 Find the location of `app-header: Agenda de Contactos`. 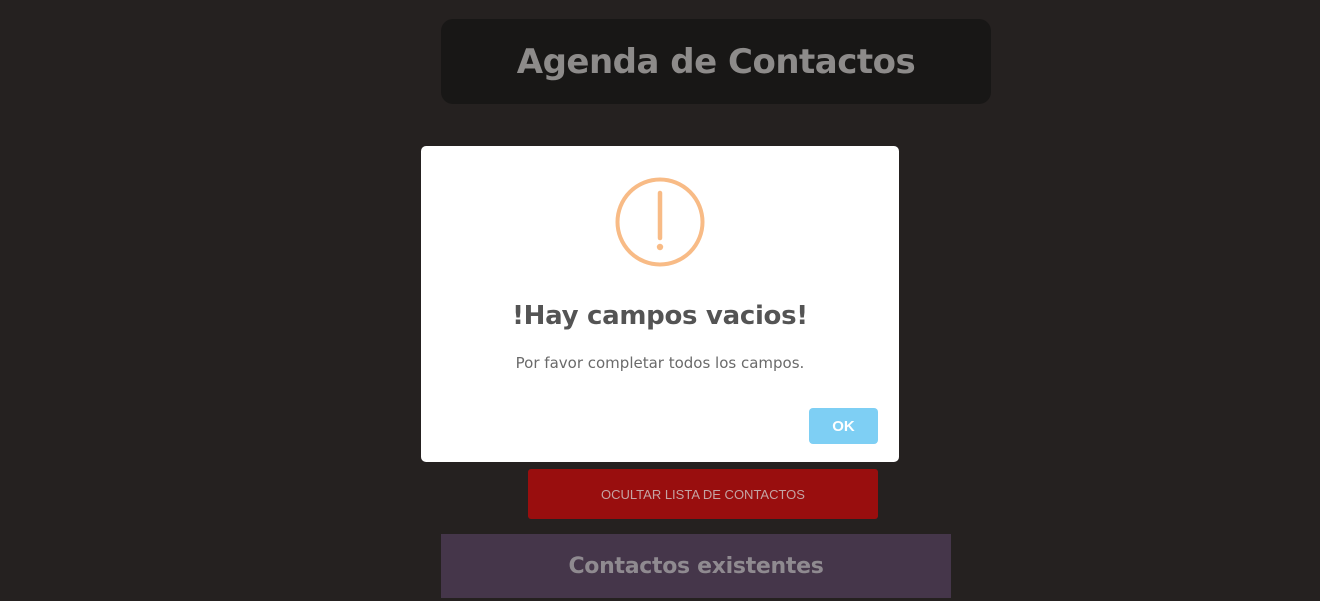

app-header: Agenda de Contactos is located at coordinates (716, 61).